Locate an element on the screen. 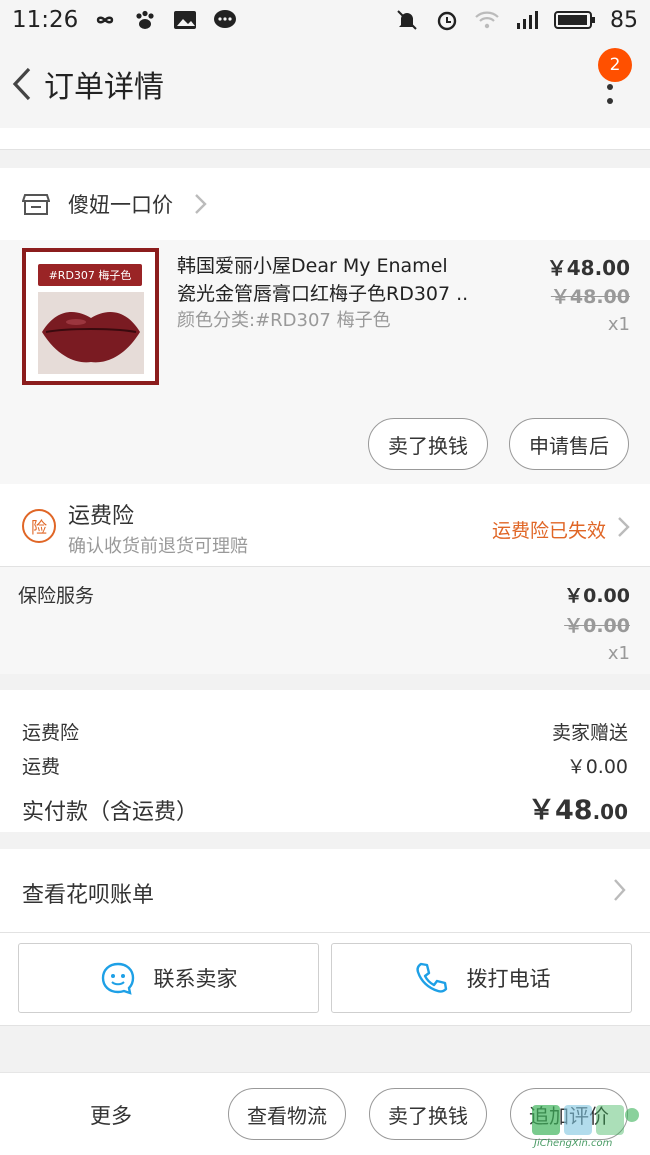 This screenshot has height=1155, width=650. chevron-left-icon is located at coordinates (21, 84).